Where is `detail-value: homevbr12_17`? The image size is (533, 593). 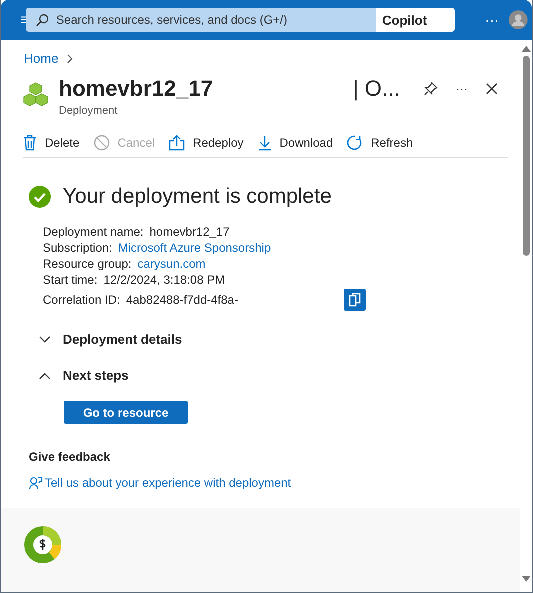 detail-value: homevbr12_17 is located at coordinates (190, 232).